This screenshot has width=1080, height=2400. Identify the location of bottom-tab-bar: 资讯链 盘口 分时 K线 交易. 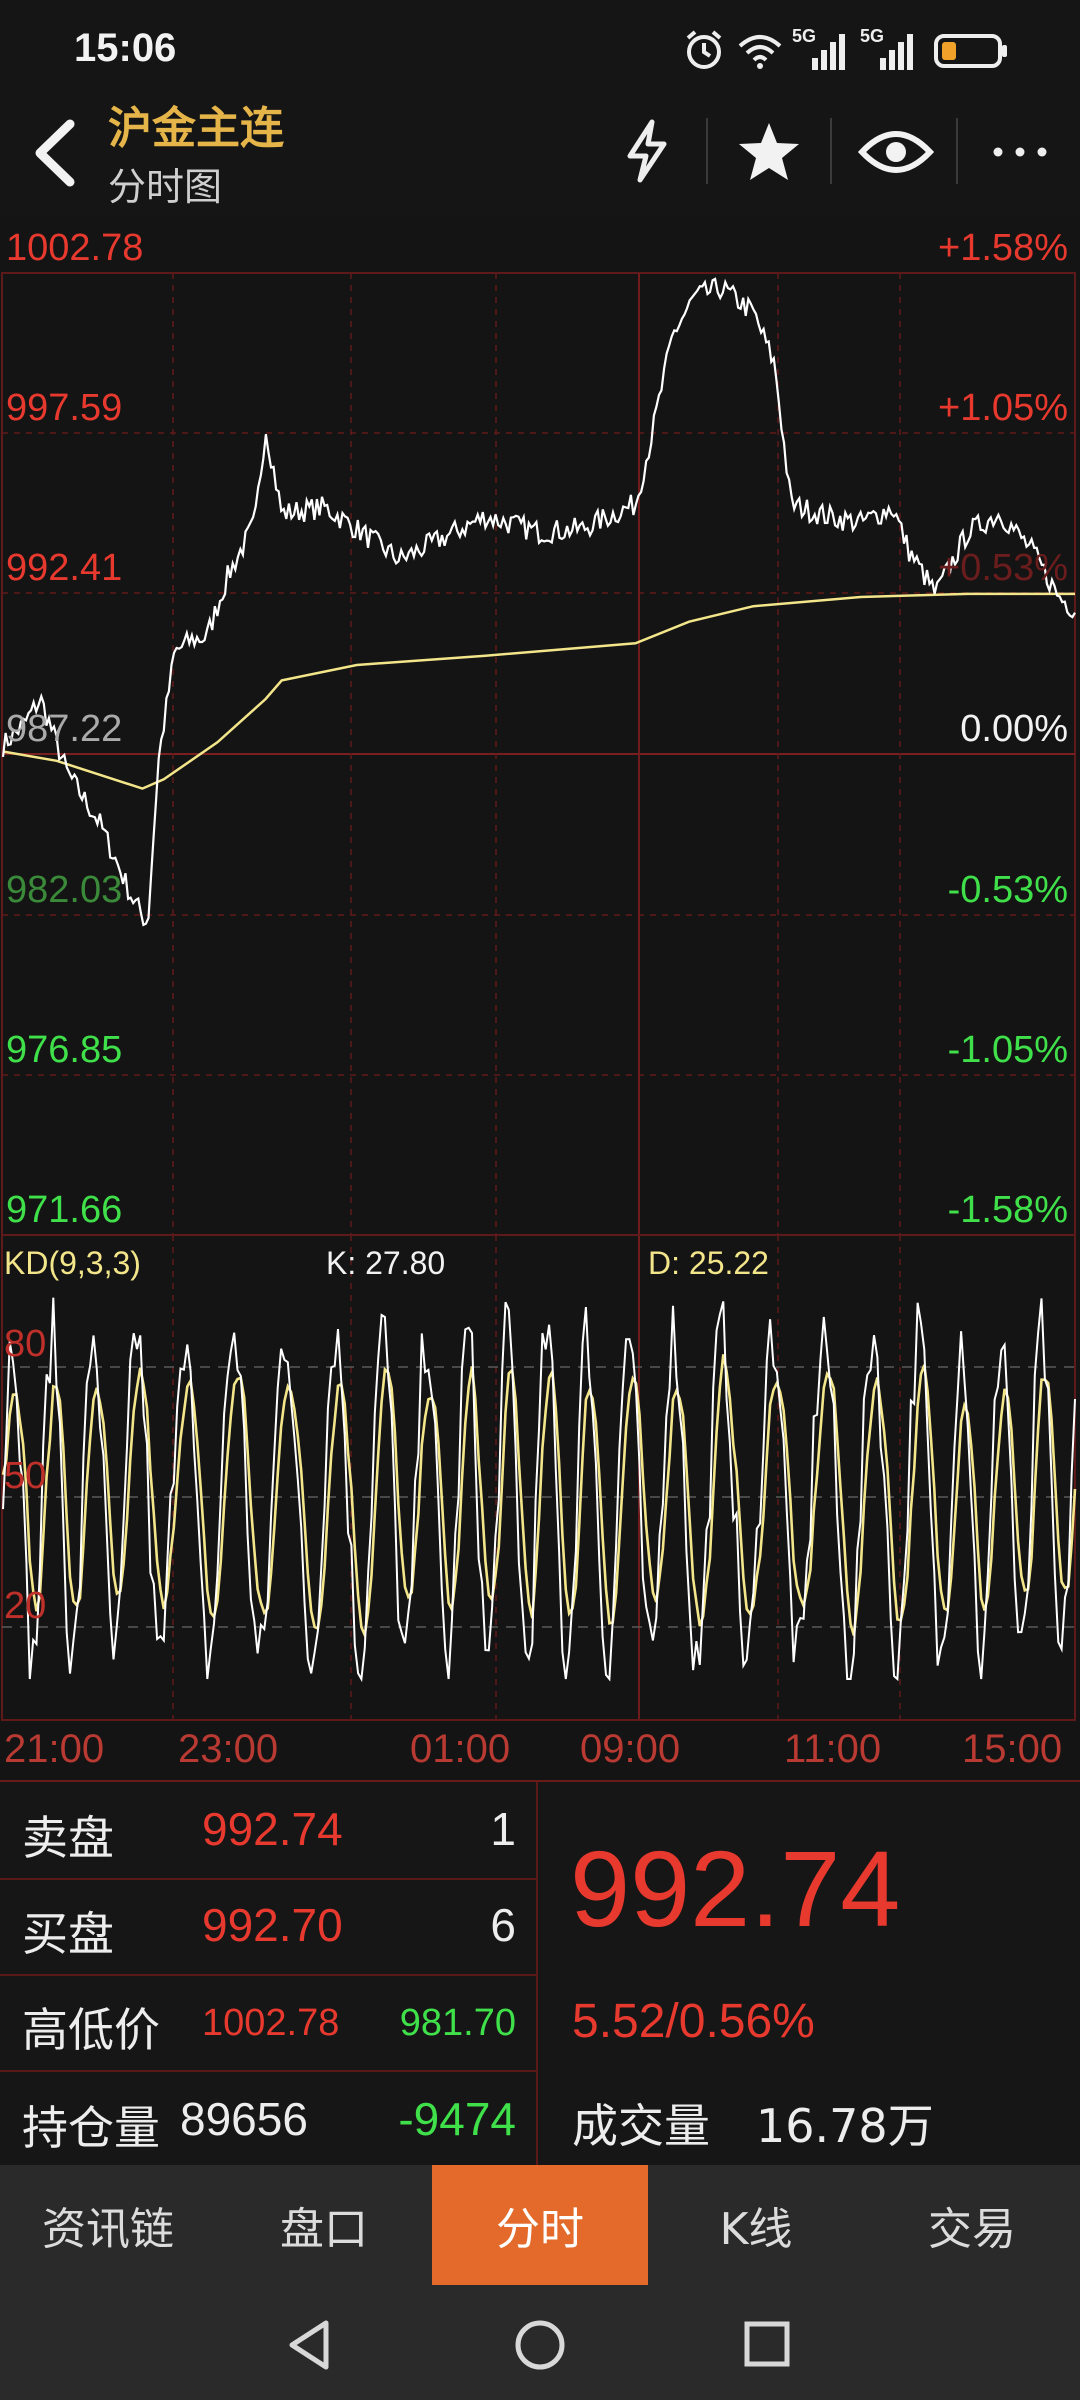
(540, 2225).